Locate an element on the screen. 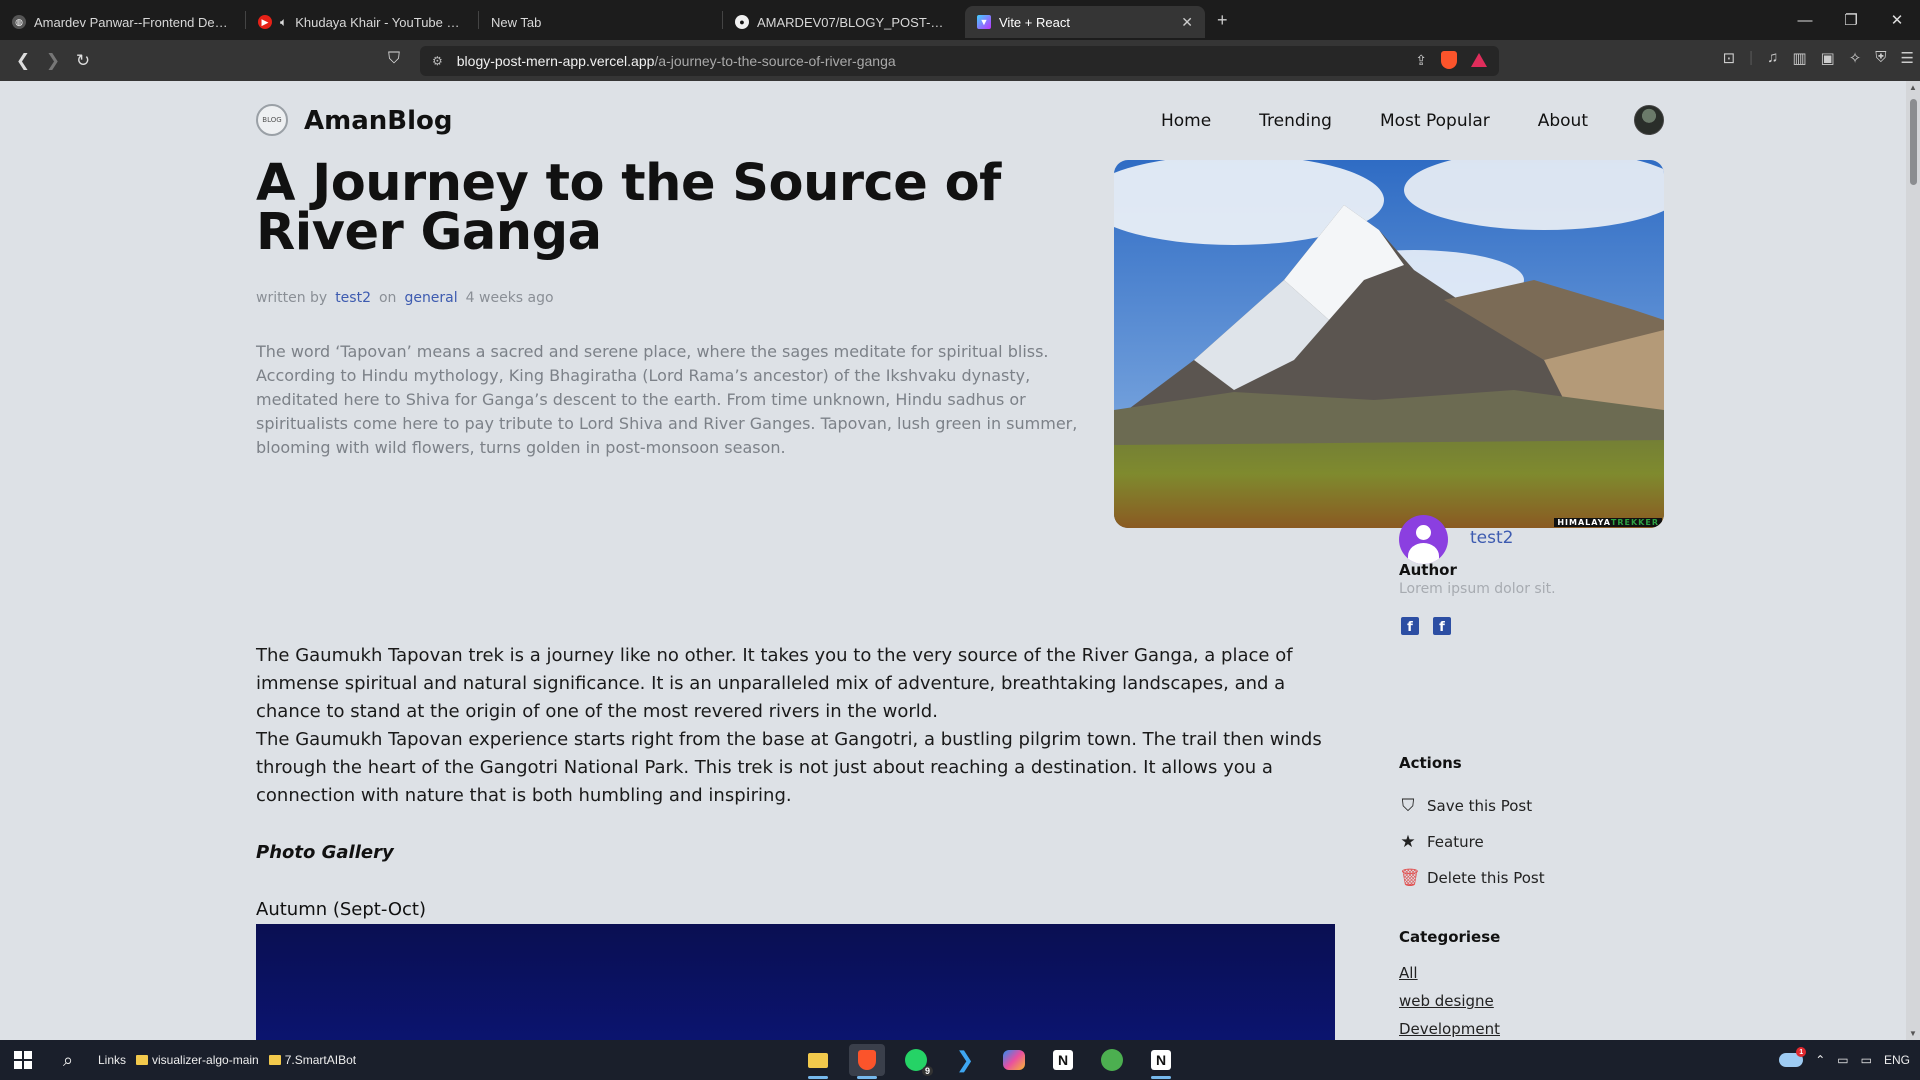 This screenshot has width=1920, height=1080. sidebar-icon: ▥ is located at coordinates (1799, 58).